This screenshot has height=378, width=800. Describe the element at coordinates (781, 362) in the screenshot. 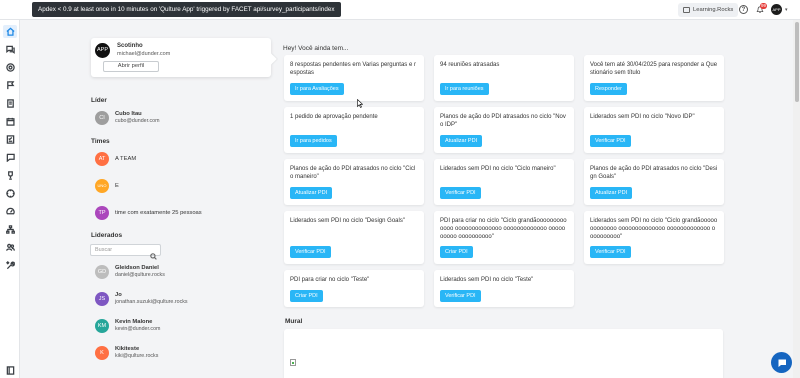

I see `chat-bubble-icon` at that location.